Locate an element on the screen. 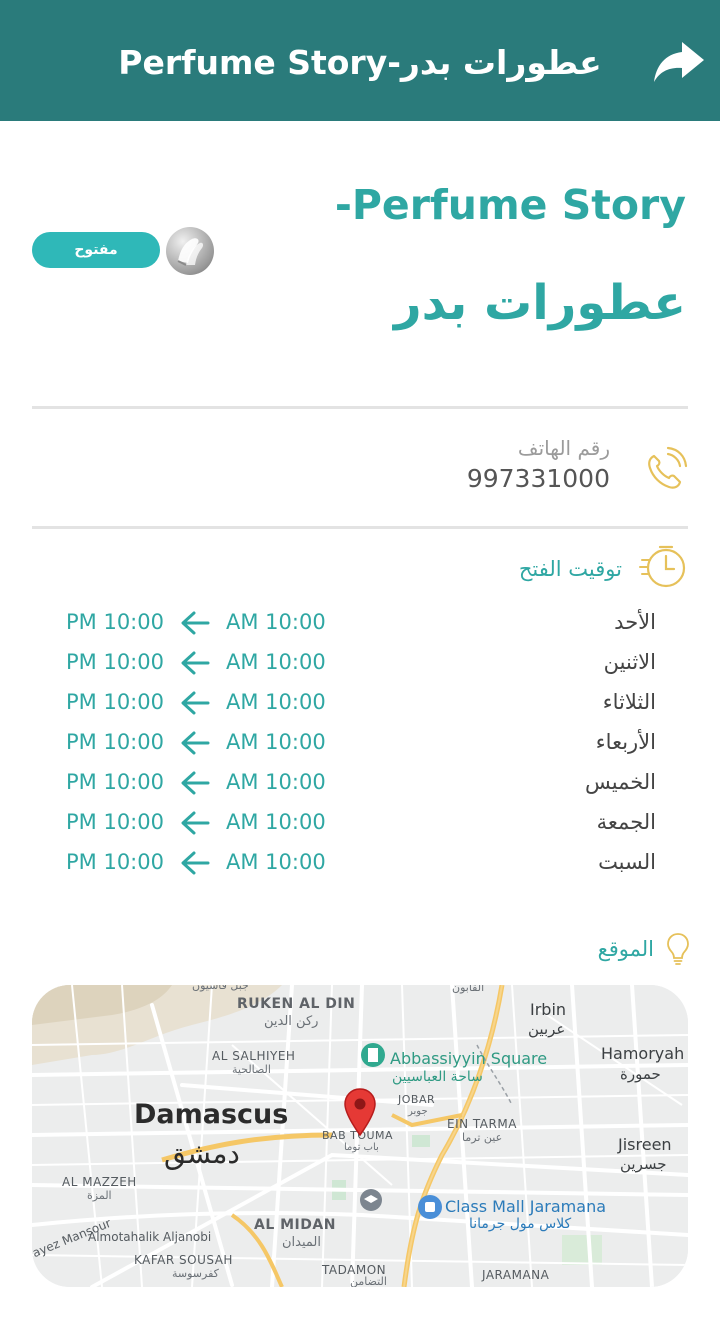 The image size is (720, 1329). map-label: Abbassiyyin Square is located at coordinates (469, 1058).